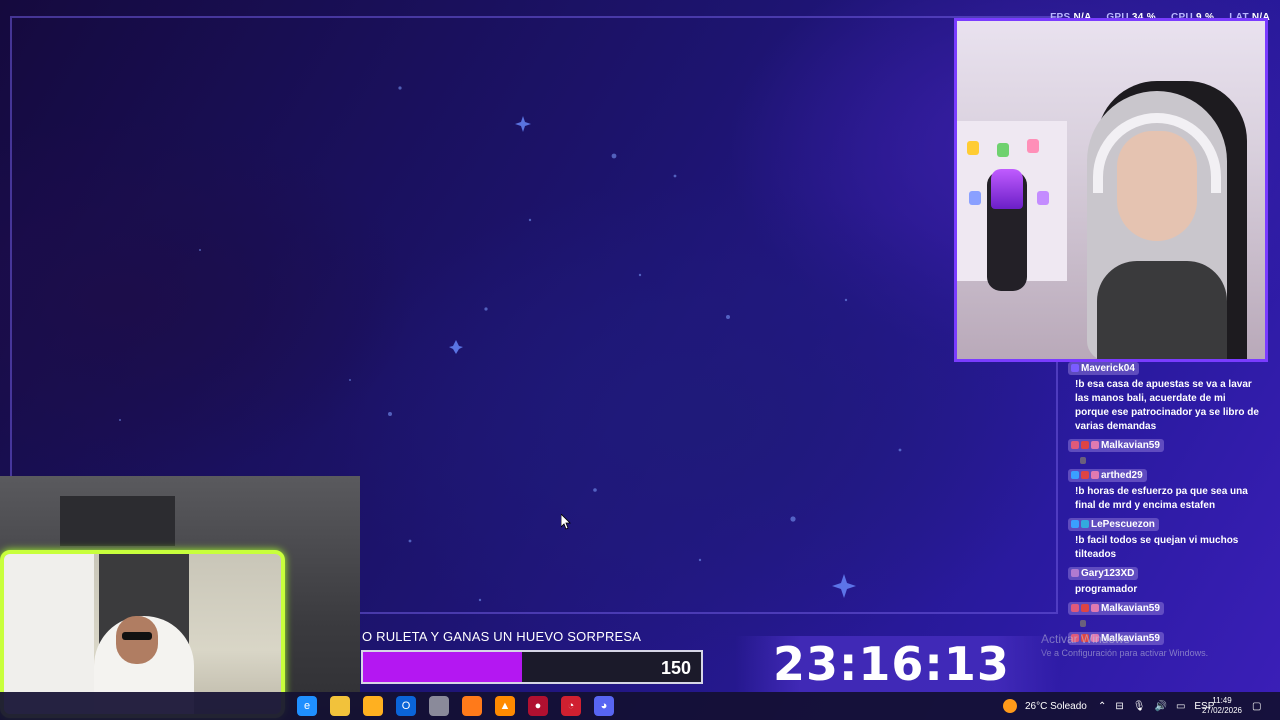 Image resolution: width=1280 pixels, height=720 pixels. Describe the element at coordinates (538, 706) in the screenshot. I see `obs-icon: ●` at that location.